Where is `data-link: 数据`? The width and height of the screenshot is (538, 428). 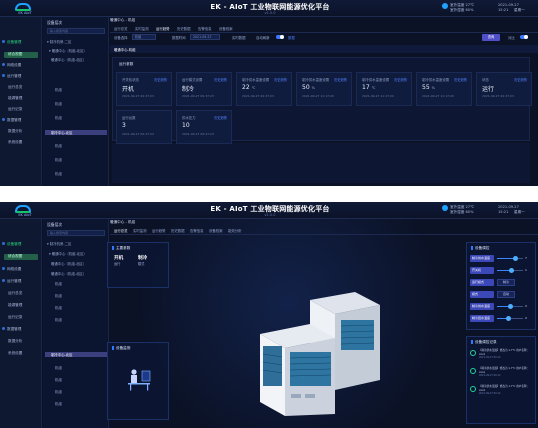
data-link: 数据 is located at coordinates (291, 37).